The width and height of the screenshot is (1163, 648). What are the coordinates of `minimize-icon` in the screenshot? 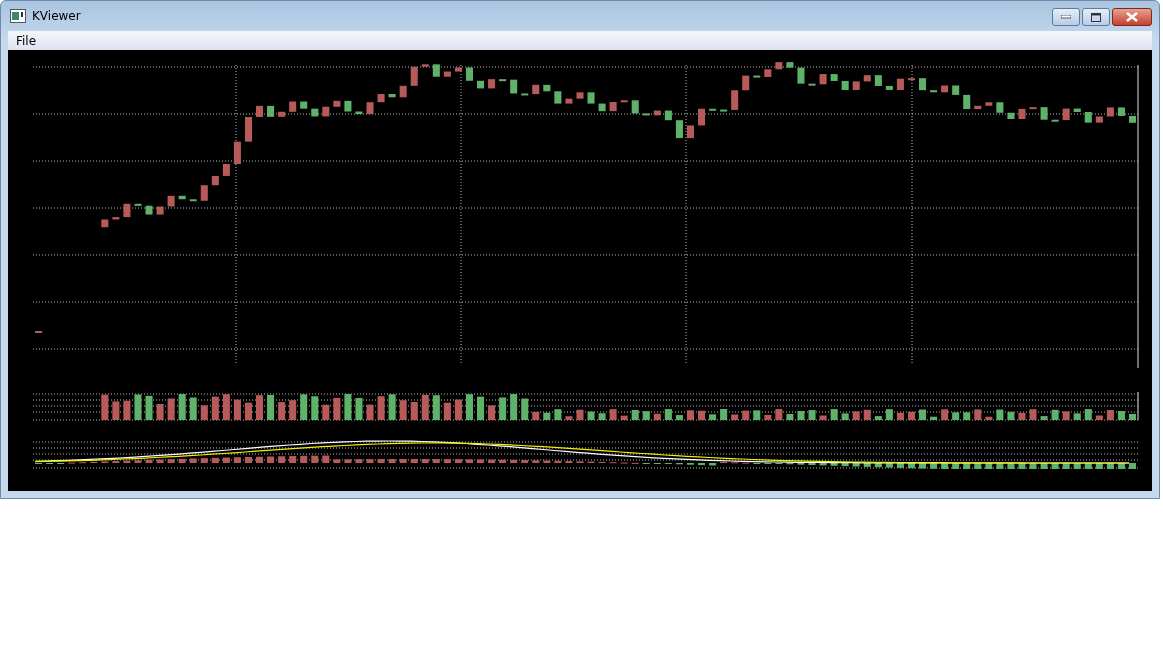 It's located at (1066, 17).